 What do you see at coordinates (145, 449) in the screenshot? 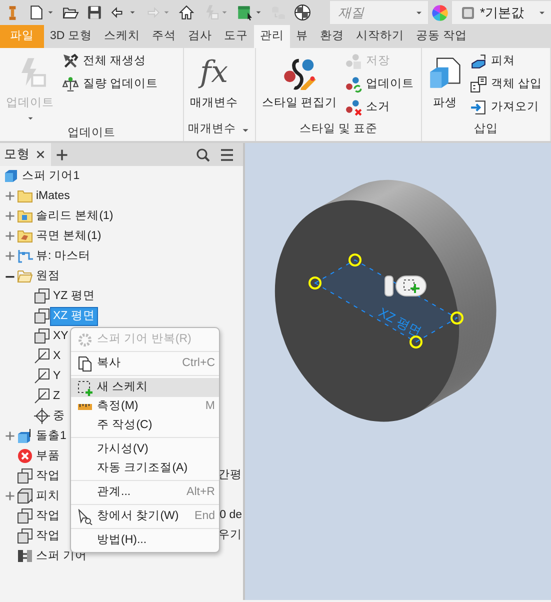
I see `menu-item: 가시성(V)` at bounding box center [145, 449].